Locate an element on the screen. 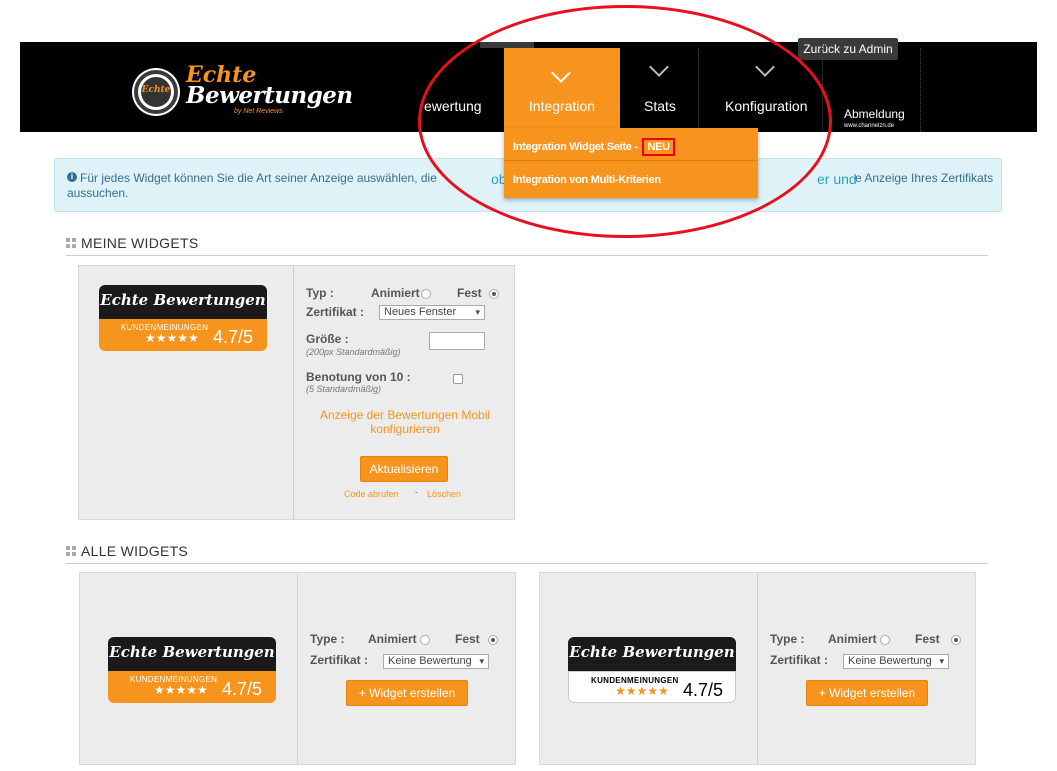  menu-item-multi-kriterien: Integration von Multi-Kriterien is located at coordinates (587, 180).